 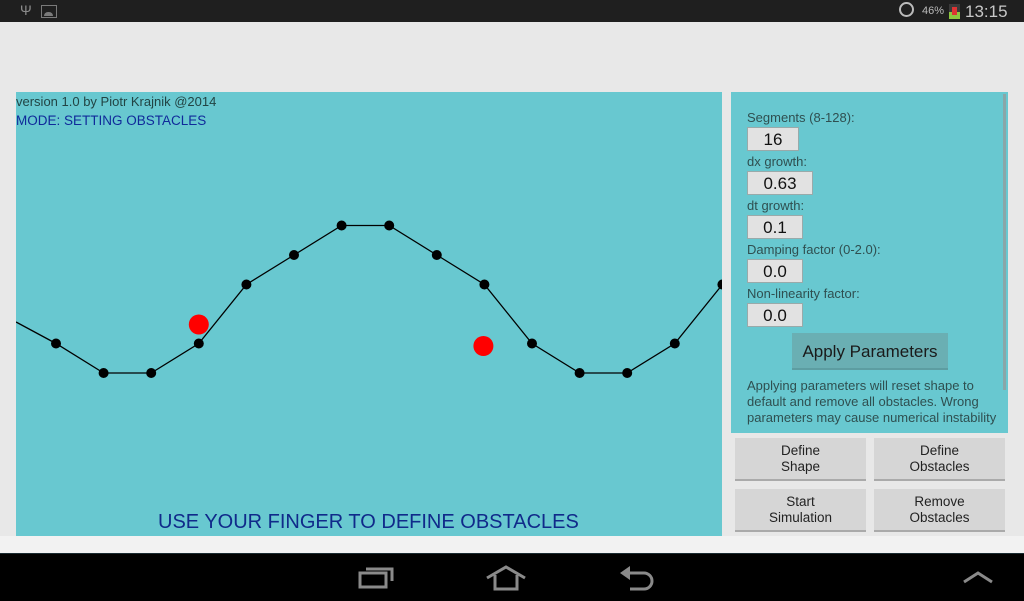 What do you see at coordinates (49, 11) in the screenshot?
I see `gallery-icon` at bounding box center [49, 11].